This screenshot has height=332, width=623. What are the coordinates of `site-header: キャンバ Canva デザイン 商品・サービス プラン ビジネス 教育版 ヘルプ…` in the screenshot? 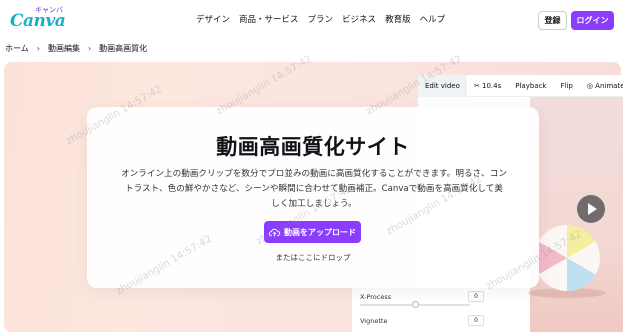 It's located at (311, 20).